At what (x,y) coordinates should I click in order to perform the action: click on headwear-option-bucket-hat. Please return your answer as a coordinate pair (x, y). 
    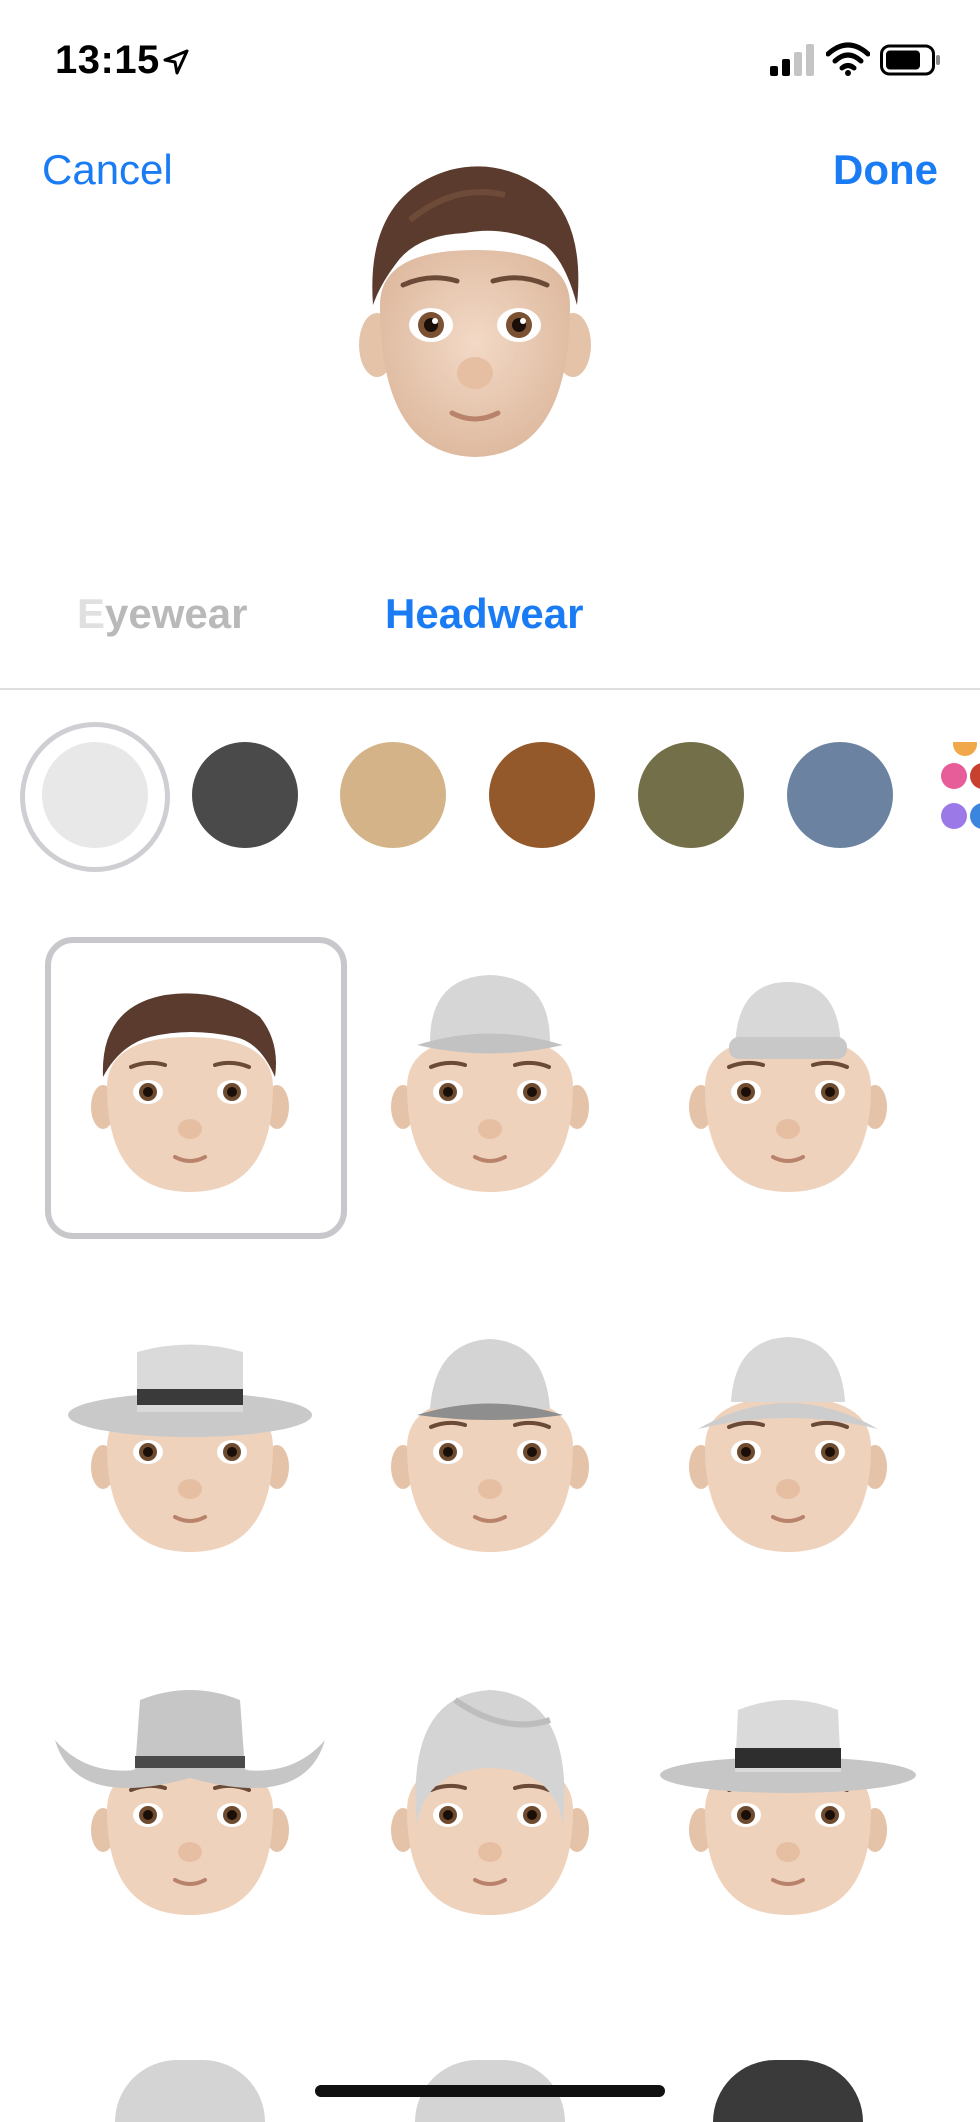
    Looking at the image, I should click on (490, 1442).